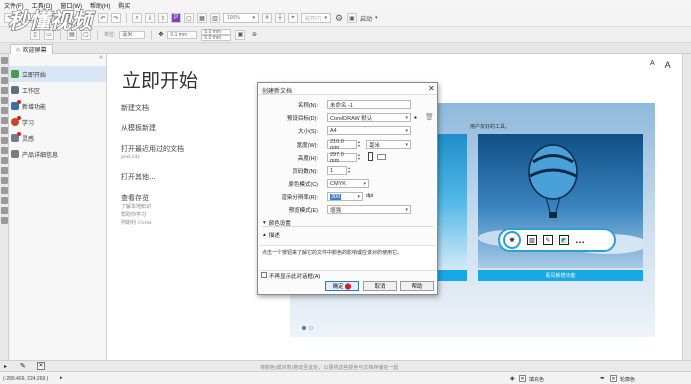 Image resolution: width=691 pixels, height=384 pixels. Describe the element at coordinates (241, 18) in the screenshot. I see `zoom-level-select: 100% ▾` at that location.